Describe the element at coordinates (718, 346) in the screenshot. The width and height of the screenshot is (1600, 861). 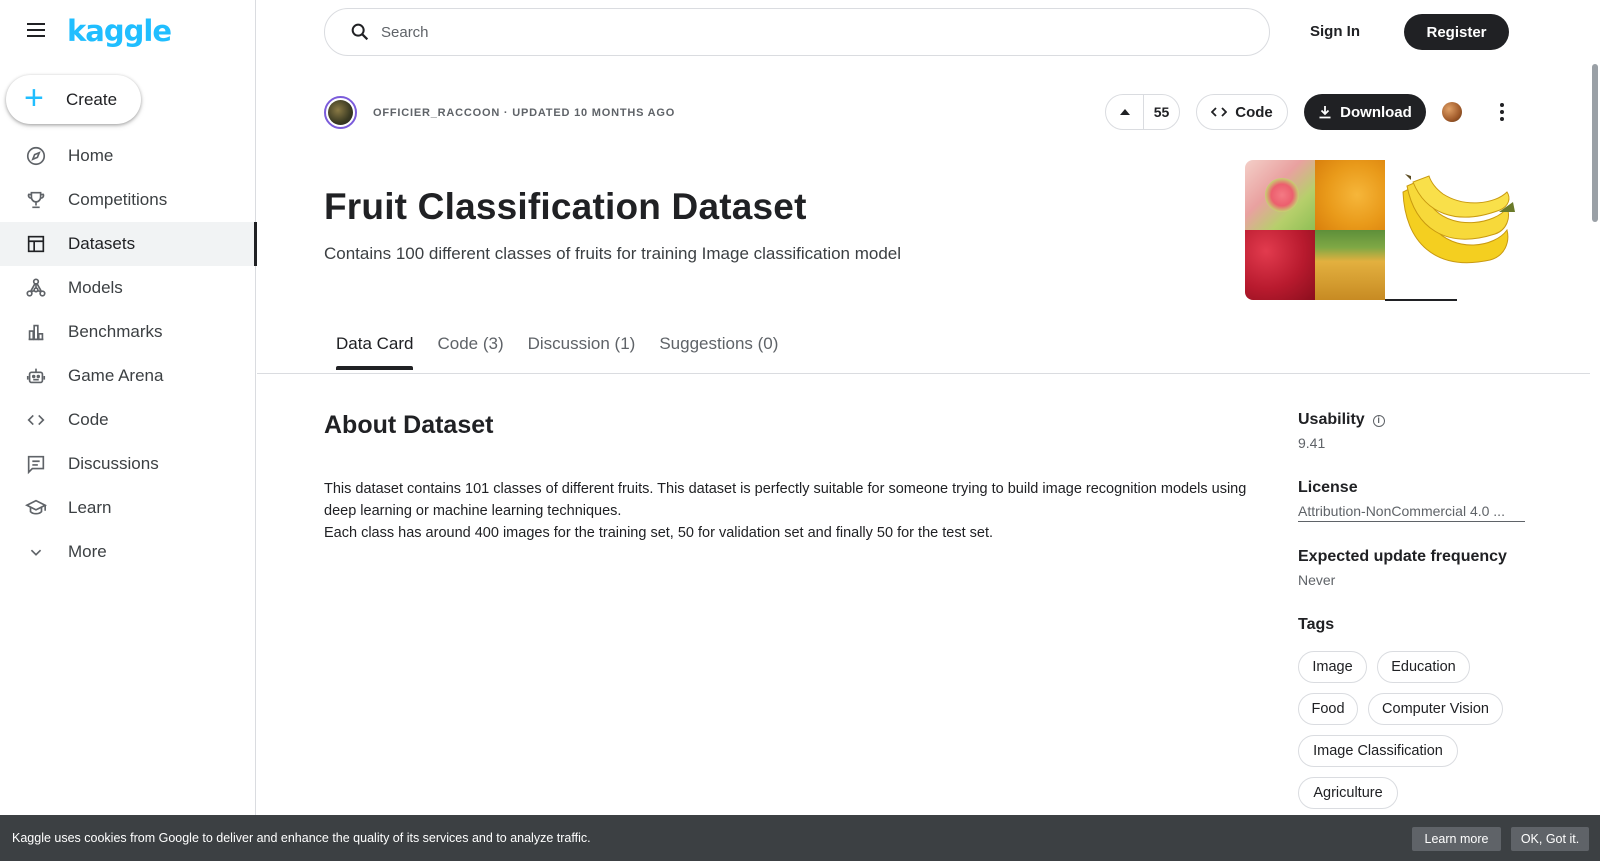
I see `tab-suggestions: Suggestions (0)` at that location.